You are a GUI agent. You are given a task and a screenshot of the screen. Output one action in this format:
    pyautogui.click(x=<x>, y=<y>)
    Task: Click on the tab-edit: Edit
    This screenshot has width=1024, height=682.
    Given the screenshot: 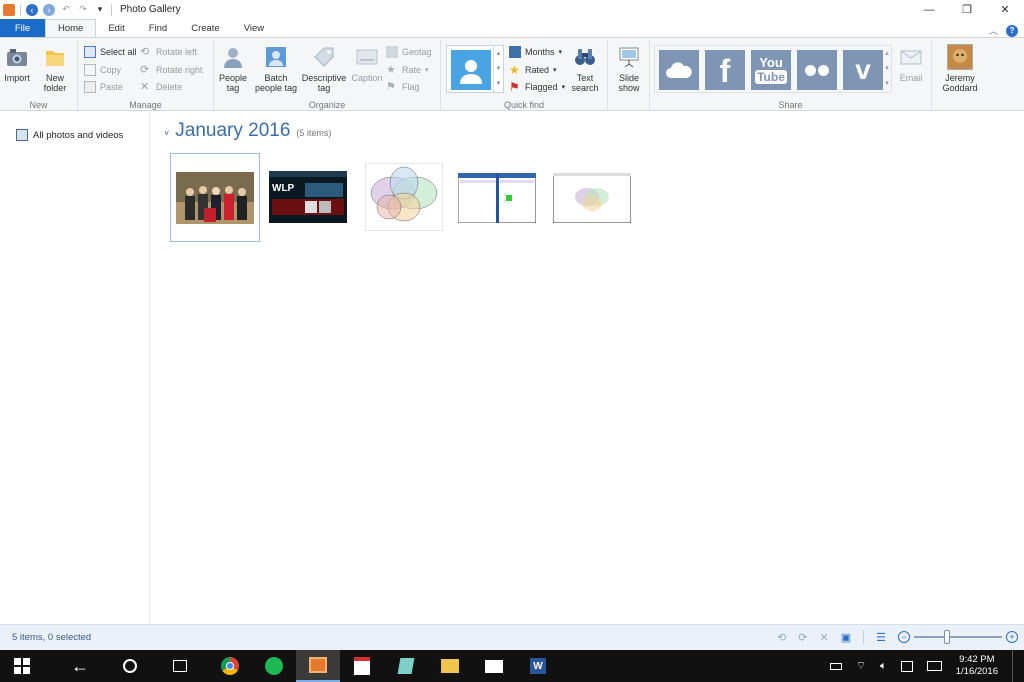 What is the action you would take?
    pyautogui.click(x=116, y=28)
    